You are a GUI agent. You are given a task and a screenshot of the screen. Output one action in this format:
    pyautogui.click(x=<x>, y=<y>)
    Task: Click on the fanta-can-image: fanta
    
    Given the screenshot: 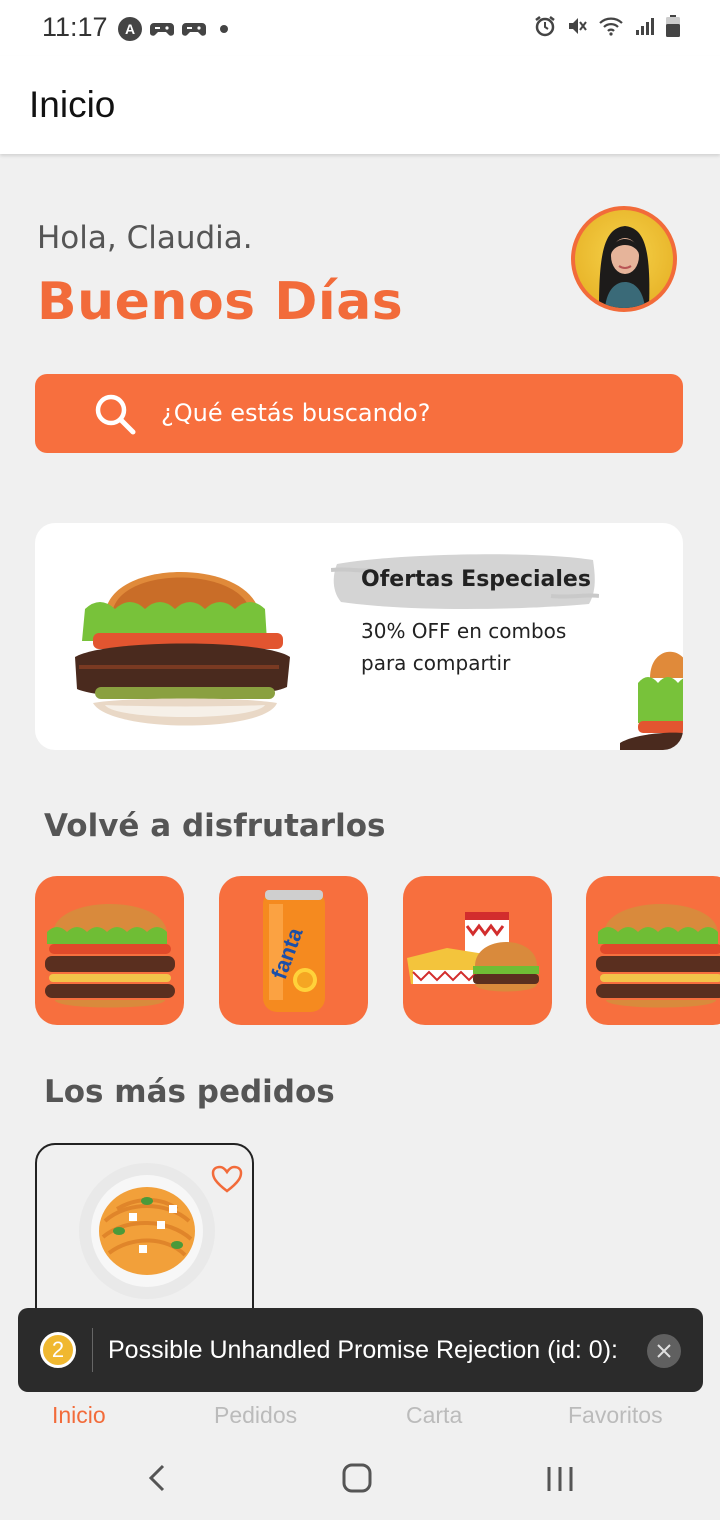 What is the action you would take?
    pyautogui.click(x=294, y=951)
    